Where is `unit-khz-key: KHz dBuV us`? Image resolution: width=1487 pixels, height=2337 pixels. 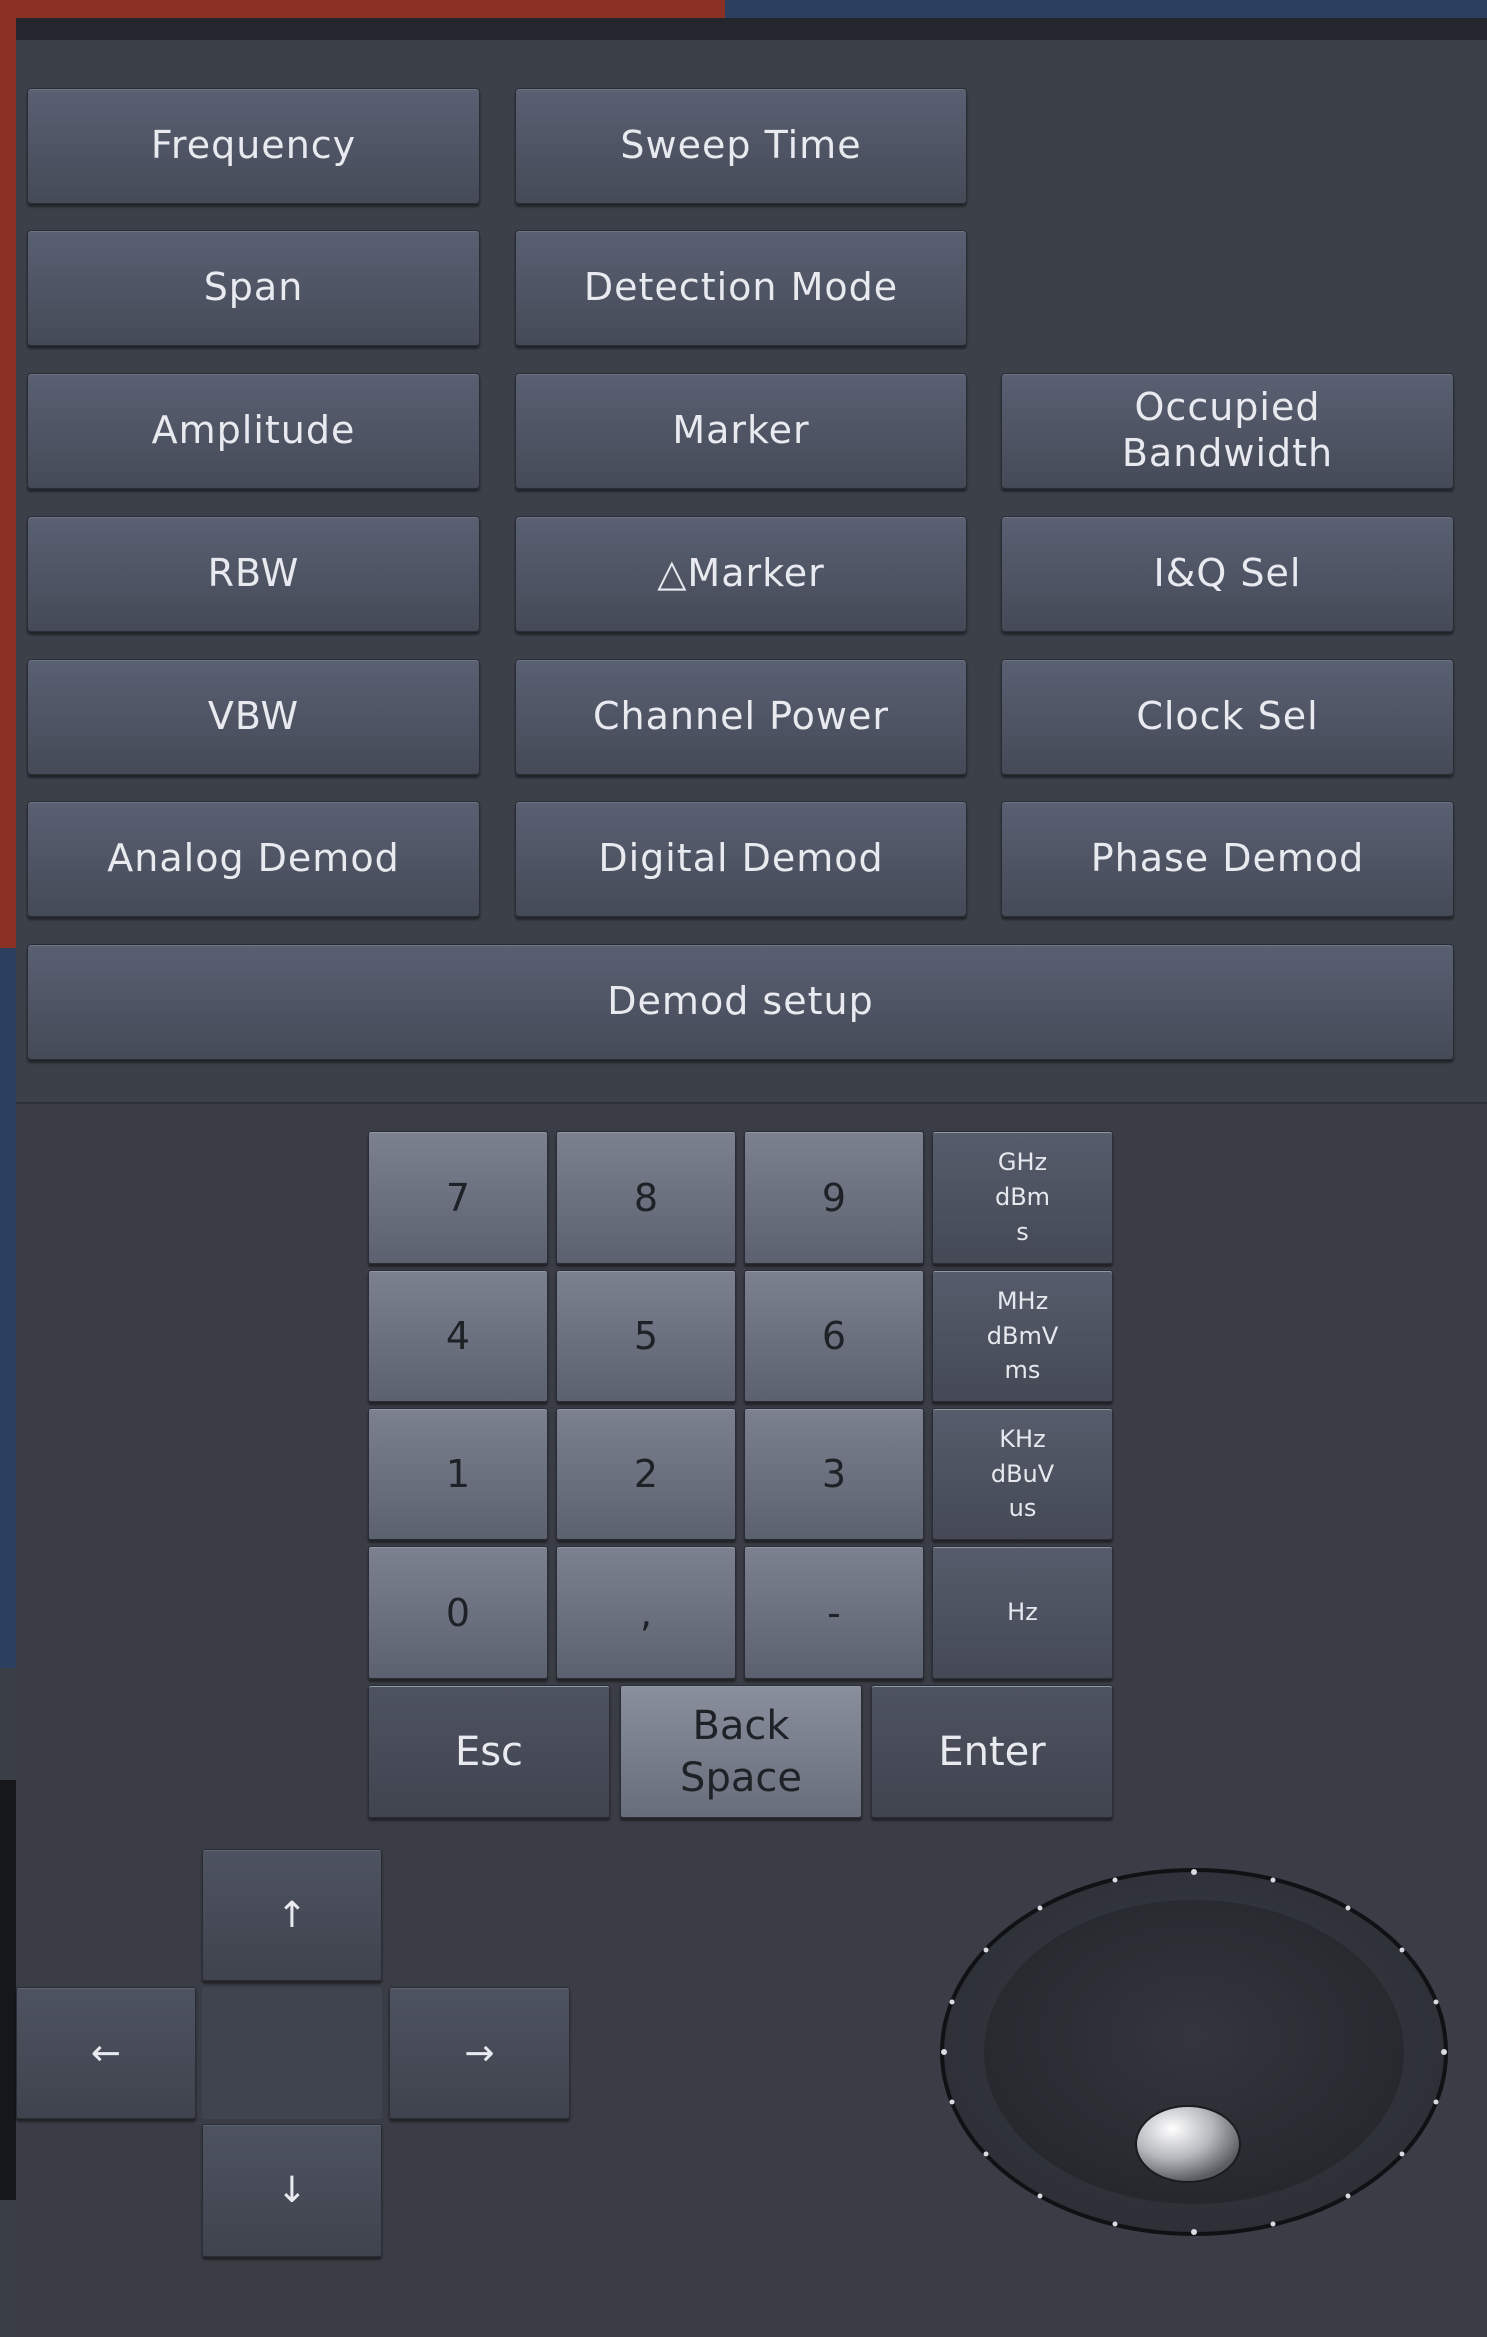 unit-khz-key: KHz dBuV us is located at coordinates (1022, 1474).